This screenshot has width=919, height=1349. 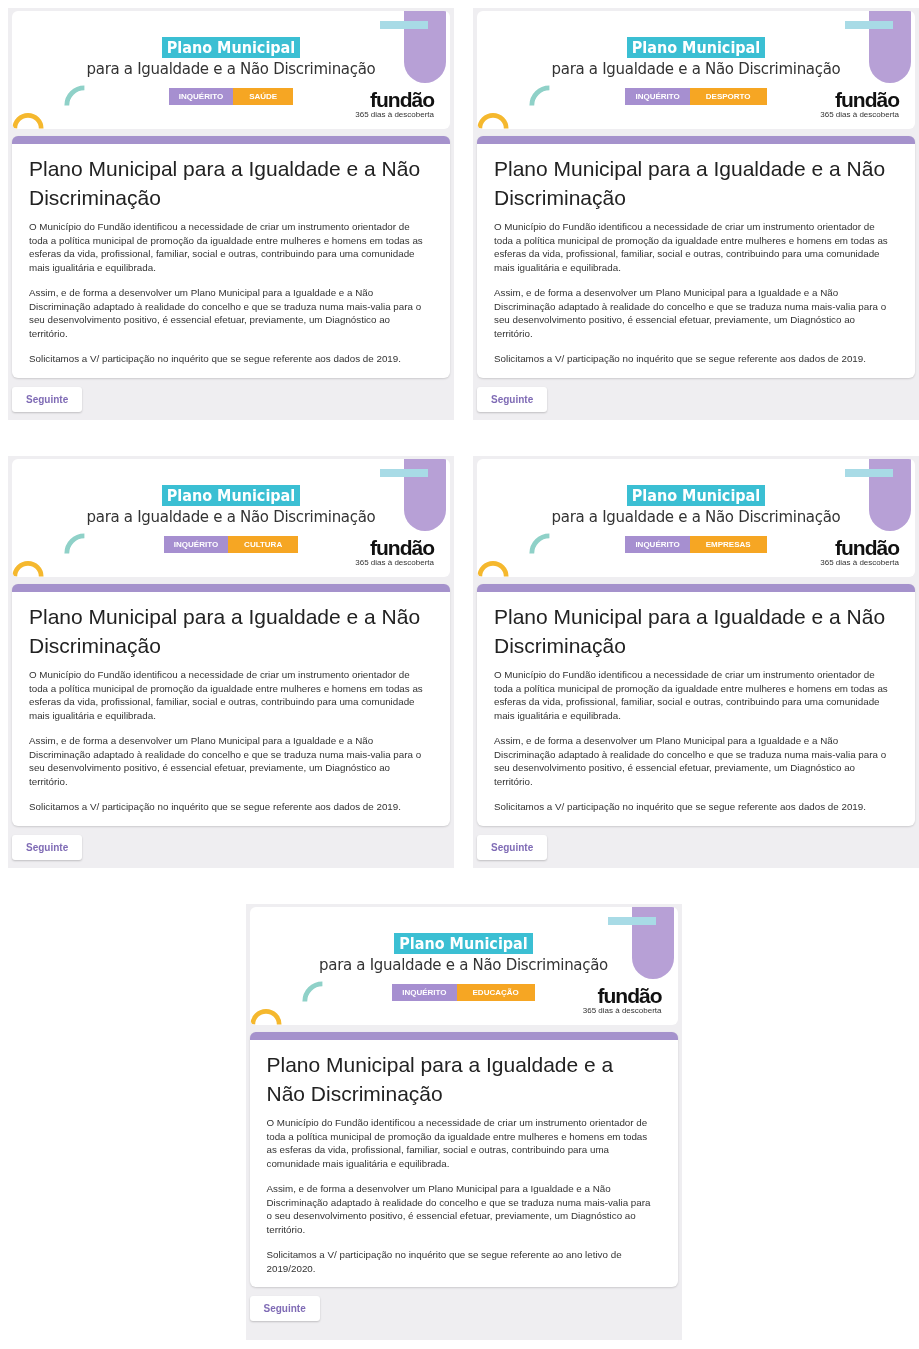 I want to click on category-tag: EMPRESAS, so click(x=728, y=544).